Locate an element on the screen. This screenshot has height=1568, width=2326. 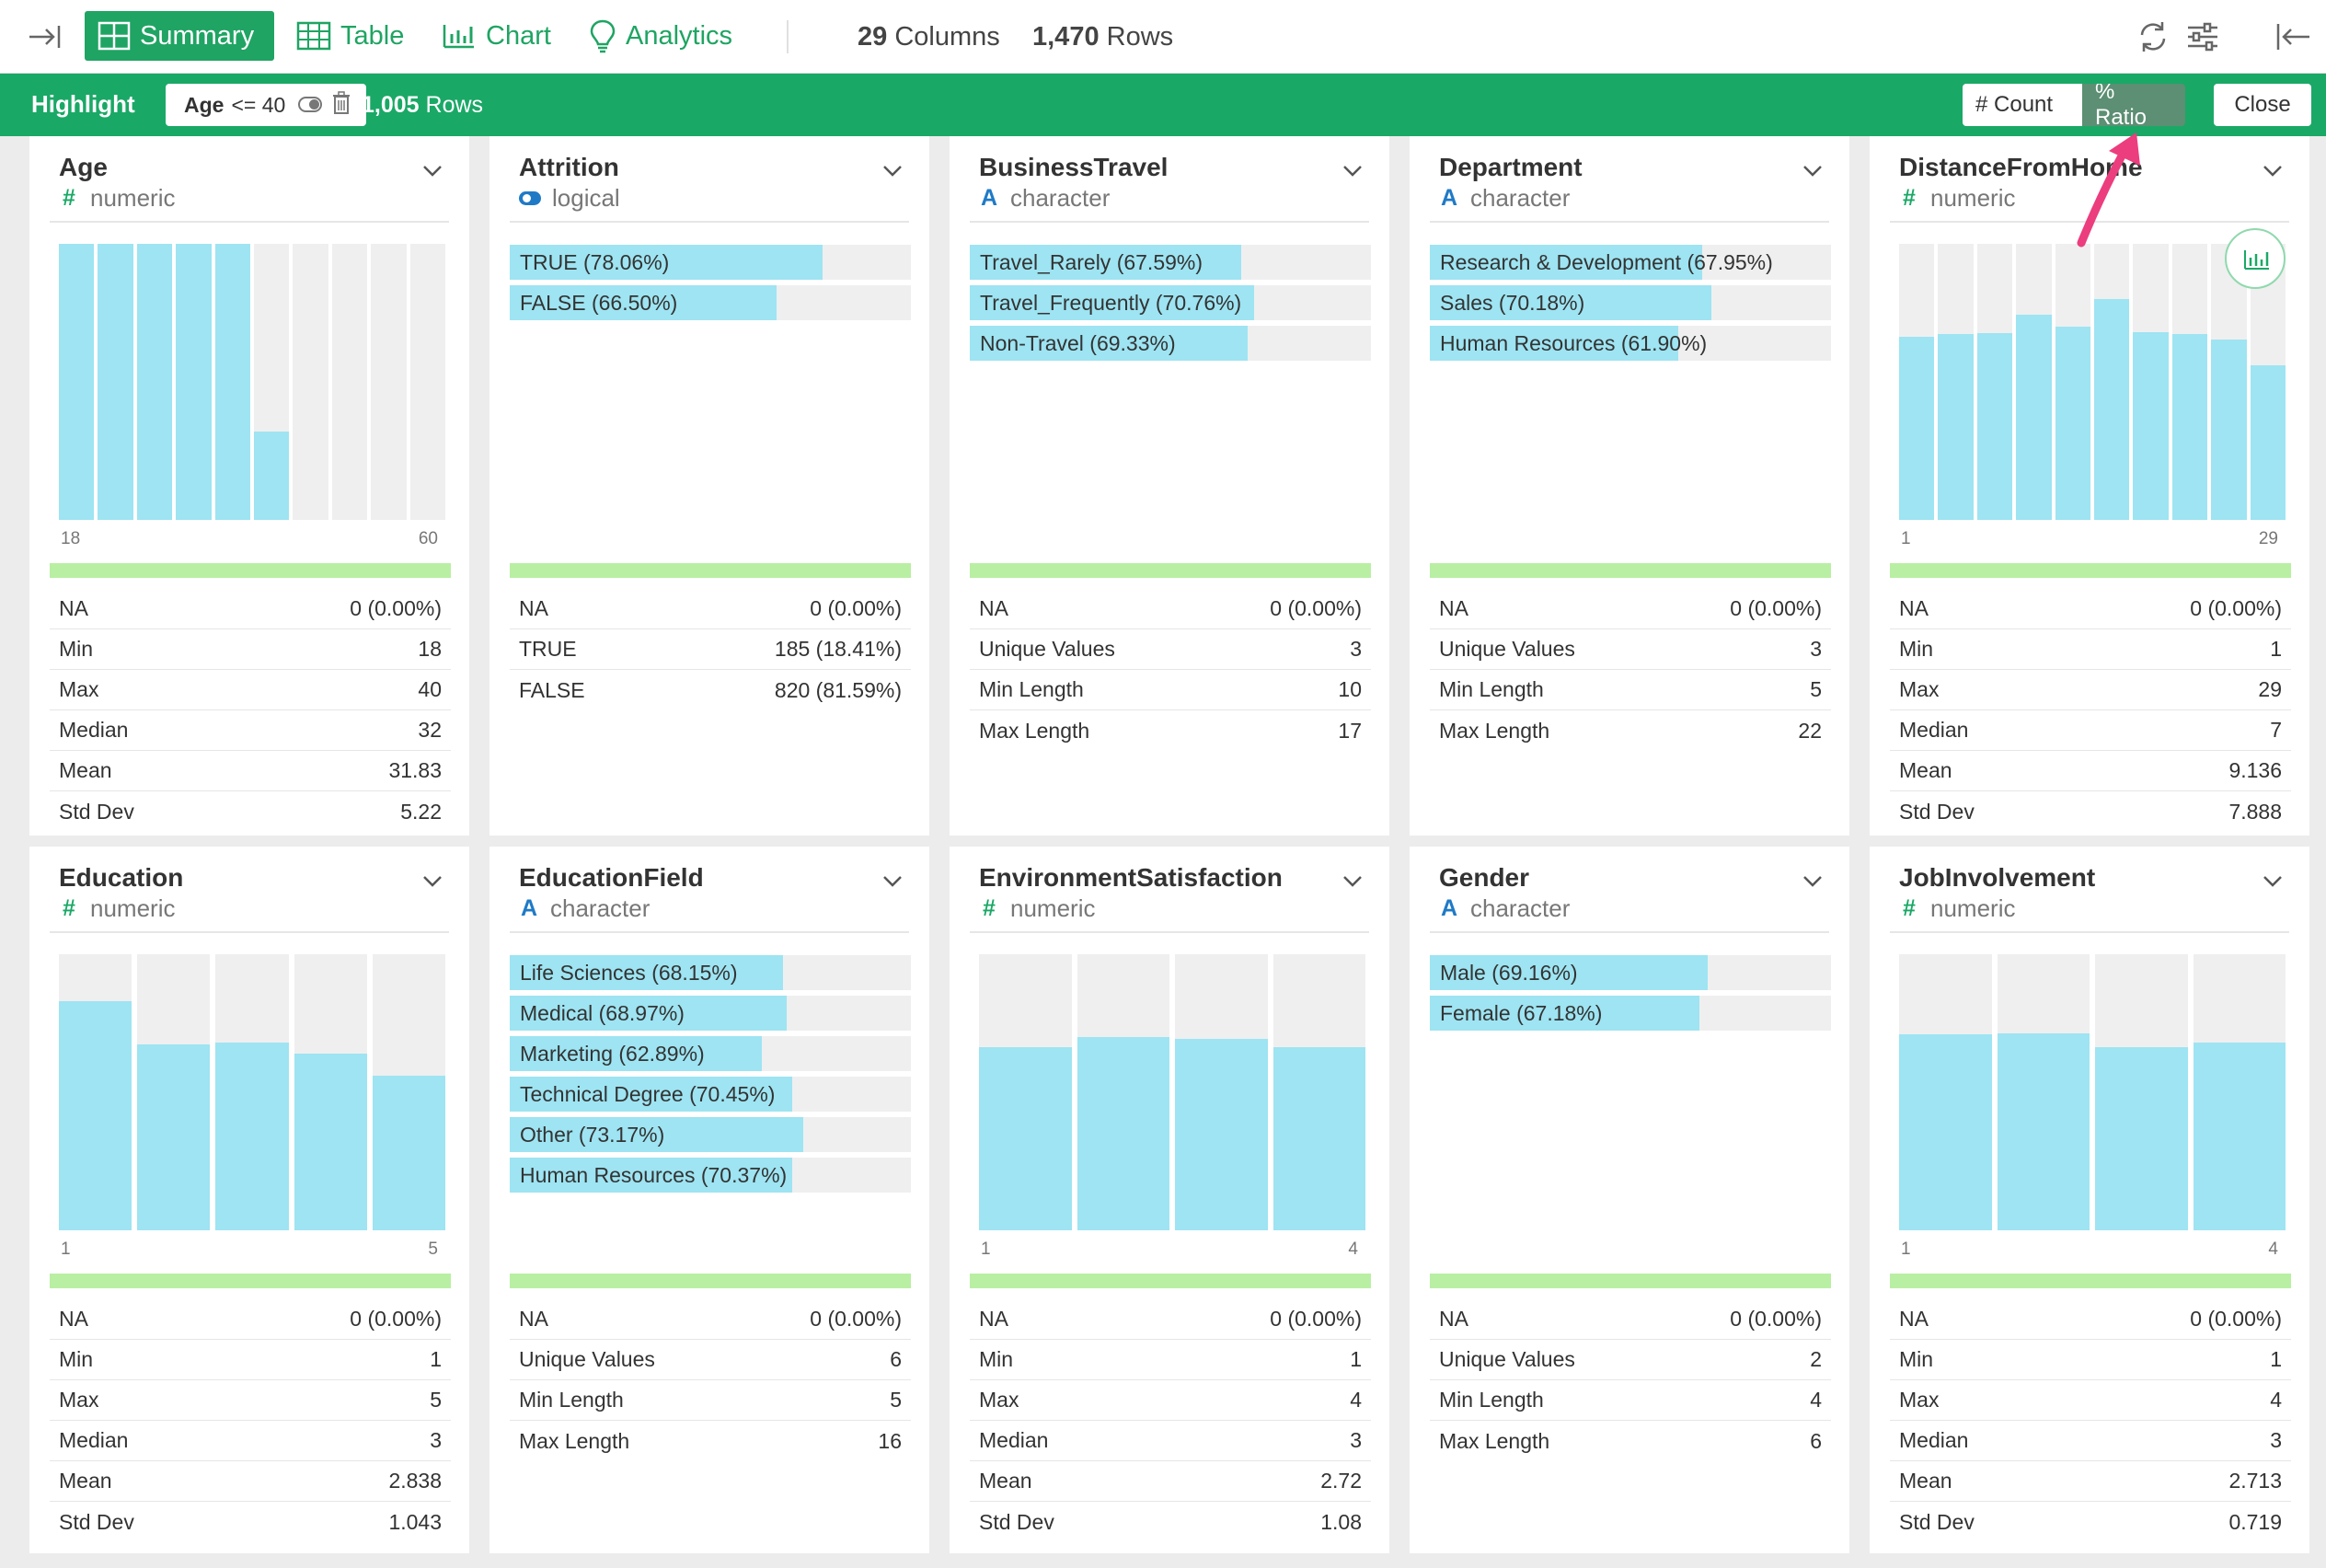
stat-label: NA is located at coordinates (994, 1319).